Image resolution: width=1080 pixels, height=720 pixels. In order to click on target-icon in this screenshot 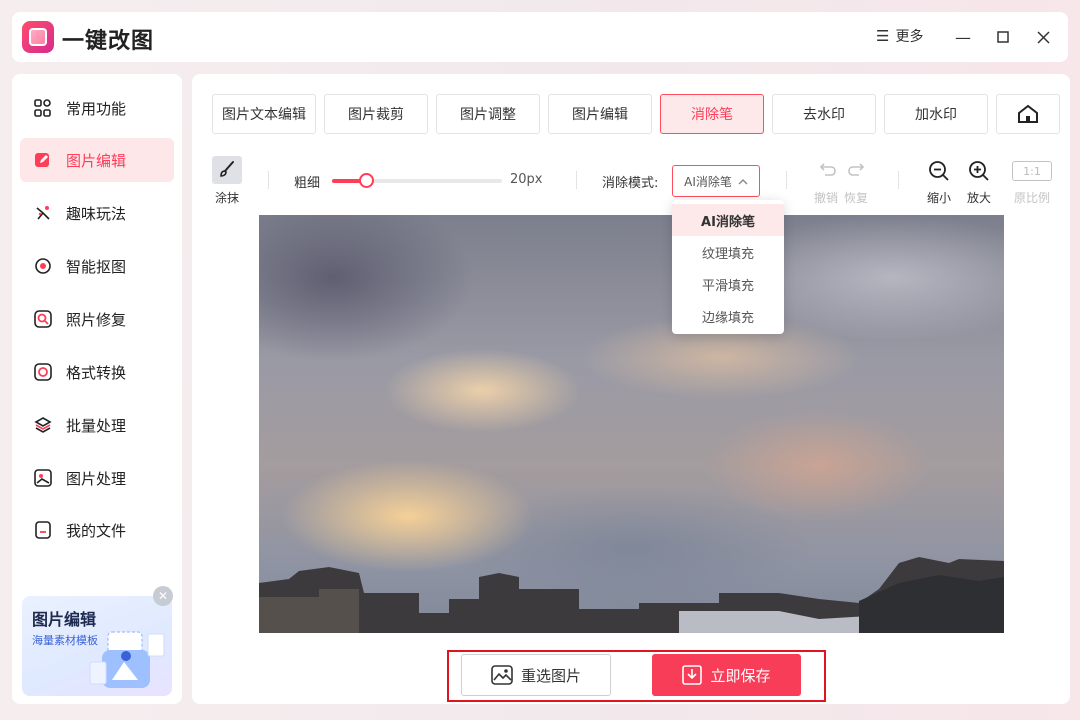, I will do `click(43, 266)`.